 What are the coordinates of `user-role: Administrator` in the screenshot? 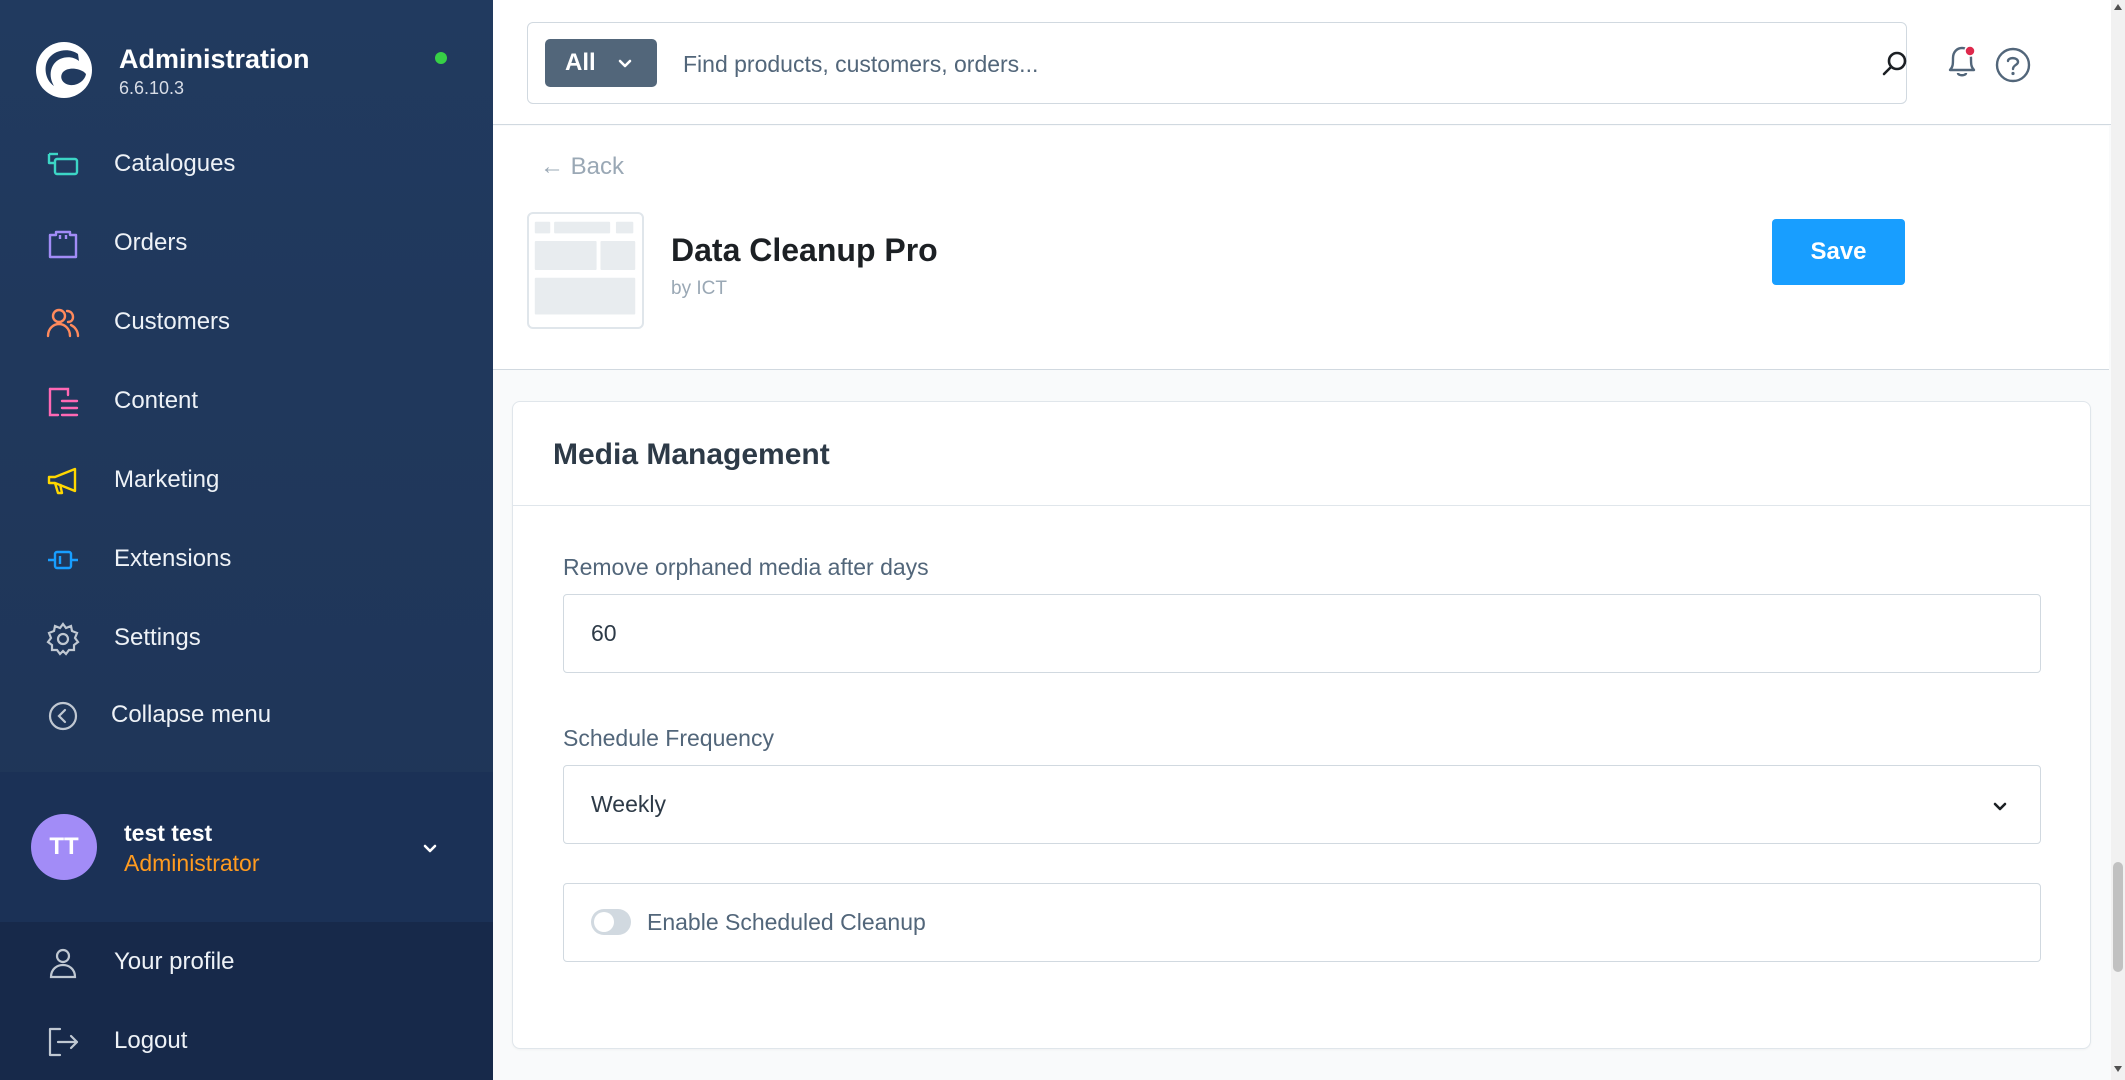 It's located at (192, 863).